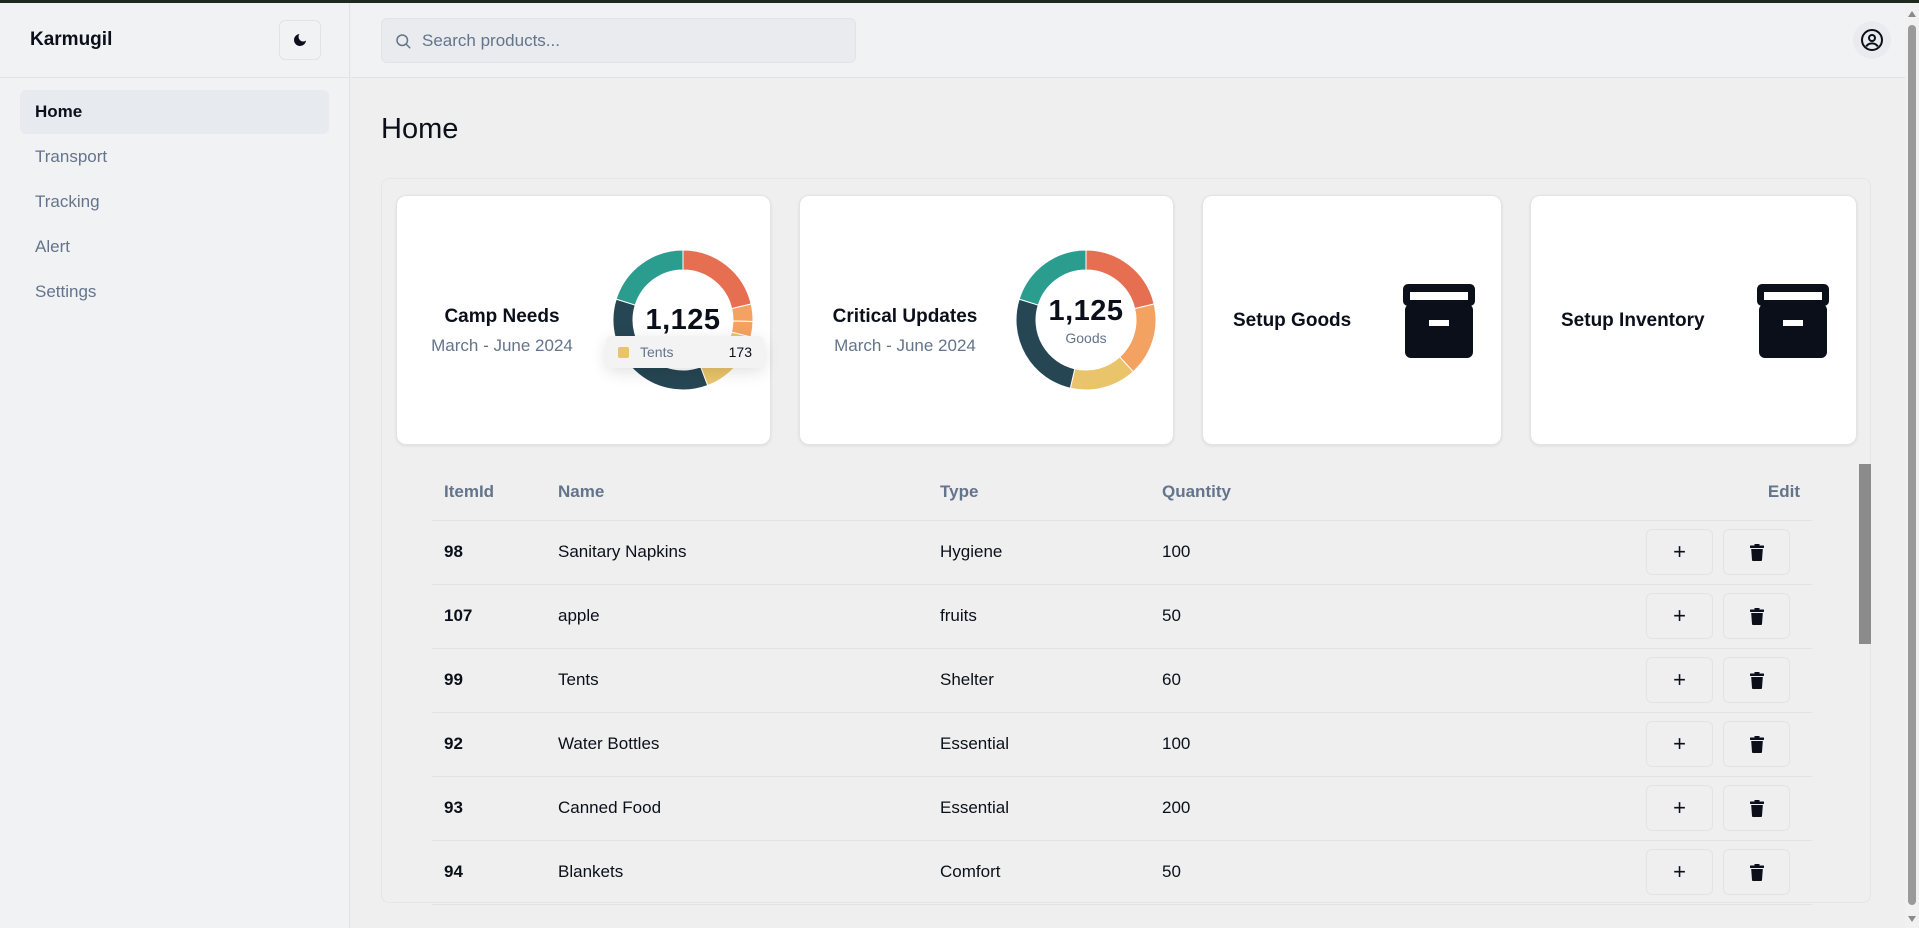 This screenshot has height=928, width=1919. I want to click on cell-name: Sanitary Napkins, so click(749, 552).